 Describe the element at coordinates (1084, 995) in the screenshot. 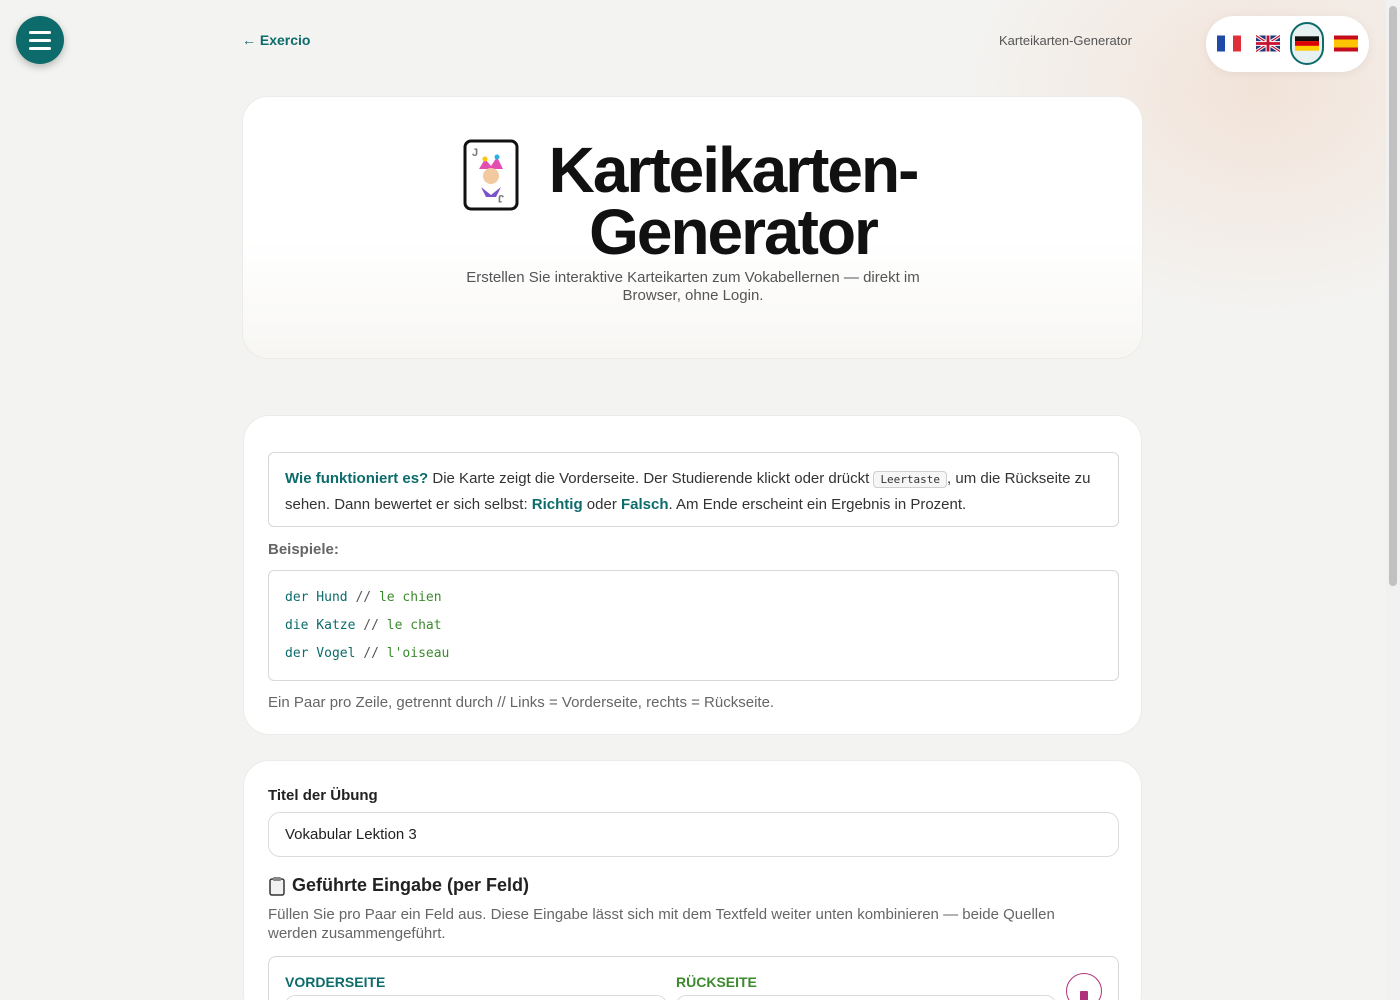

I see `trash-icon` at that location.